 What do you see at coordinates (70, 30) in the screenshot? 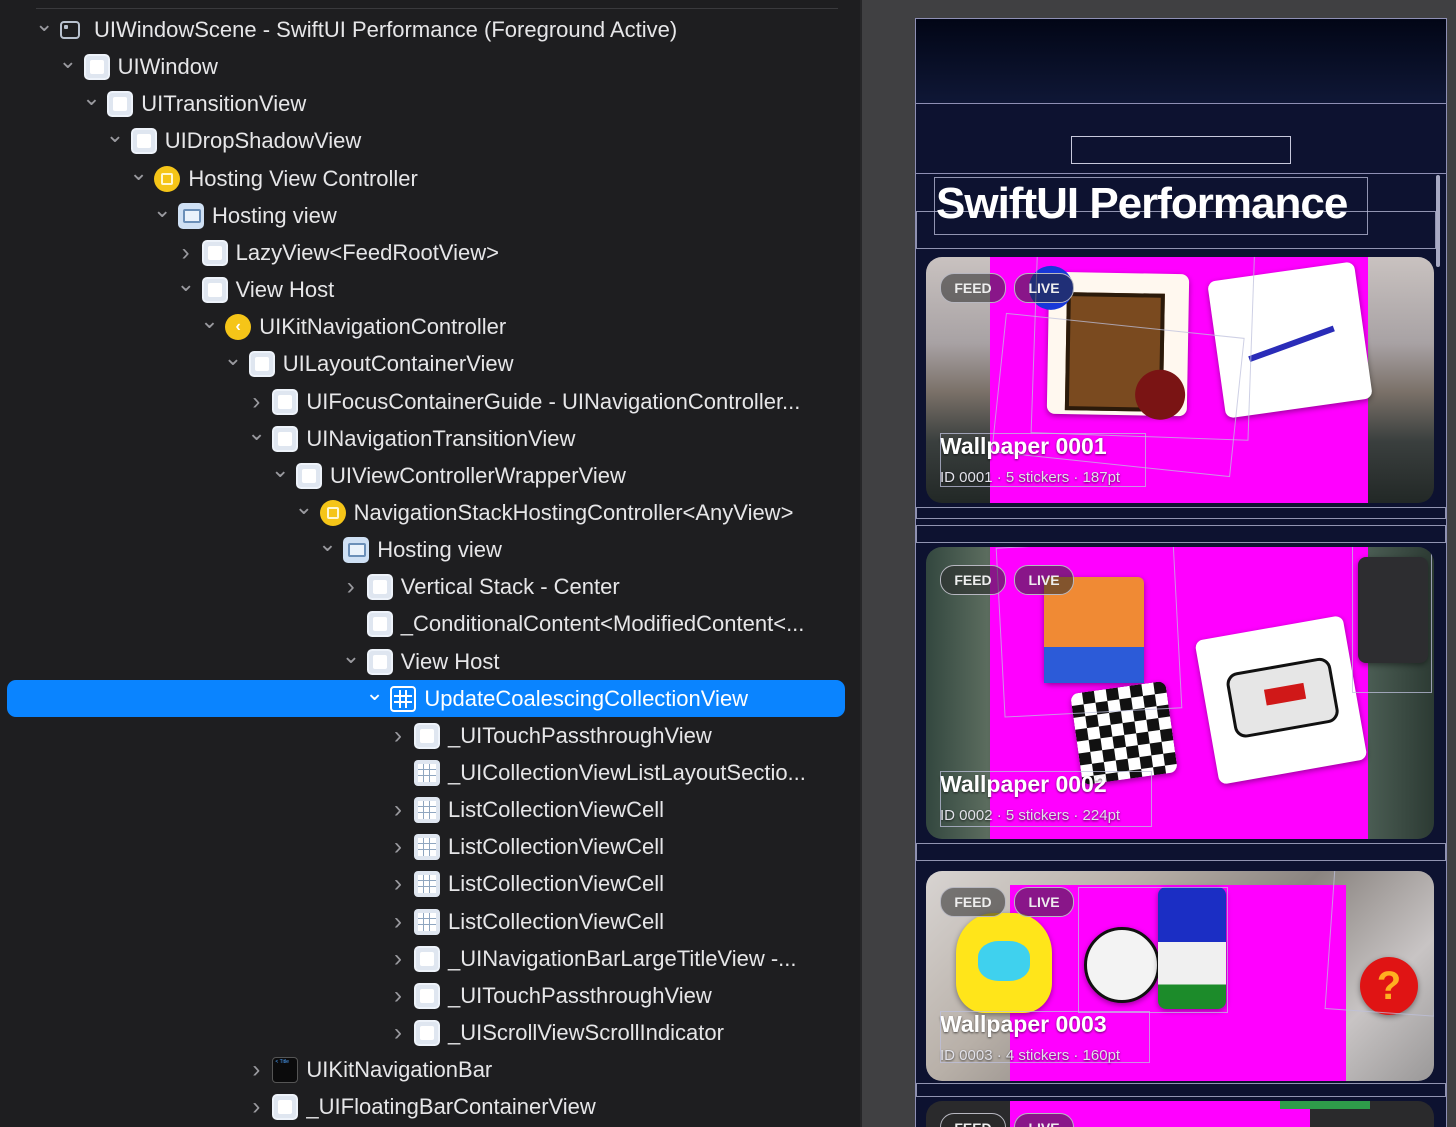
I see `window-scene-icon` at bounding box center [70, 30].